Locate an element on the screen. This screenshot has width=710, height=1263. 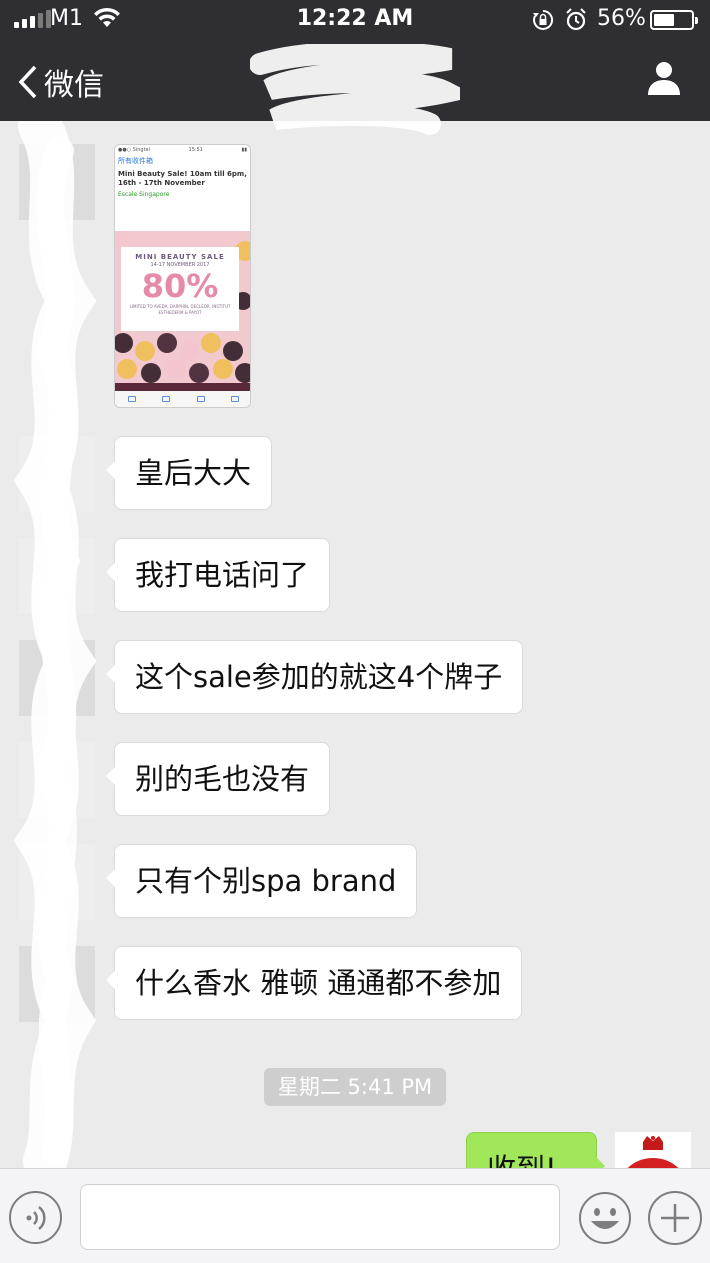
email-folder: 所有收件箱 is located at coordinates (135, 161).